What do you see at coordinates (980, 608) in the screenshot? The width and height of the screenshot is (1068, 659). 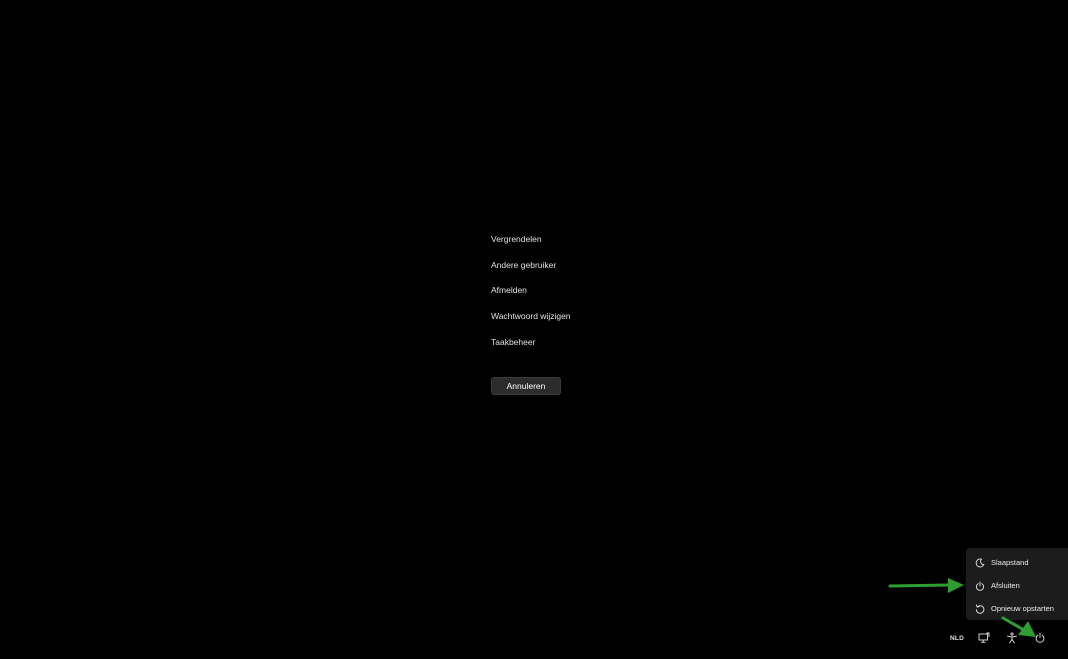 I see `restart-icon` at bounding box center [980, 608].